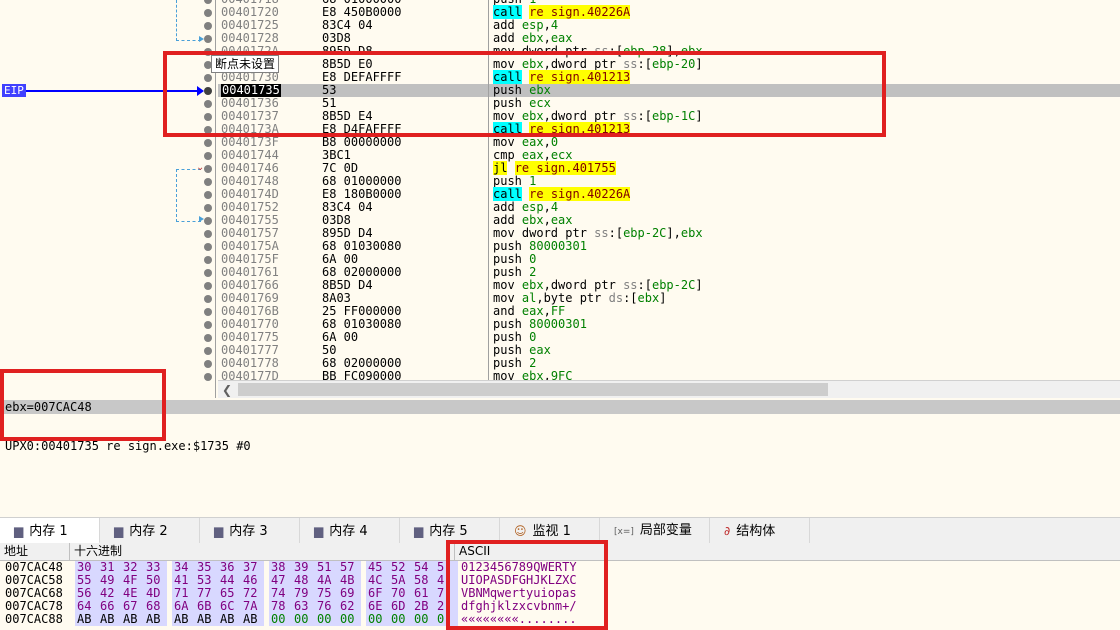 Image resolution: width=1120 pixels, height=630 pixels. Describe the element at coordinates (440, 619) in the screenshot. I see `hex-byte: 0` at that location.